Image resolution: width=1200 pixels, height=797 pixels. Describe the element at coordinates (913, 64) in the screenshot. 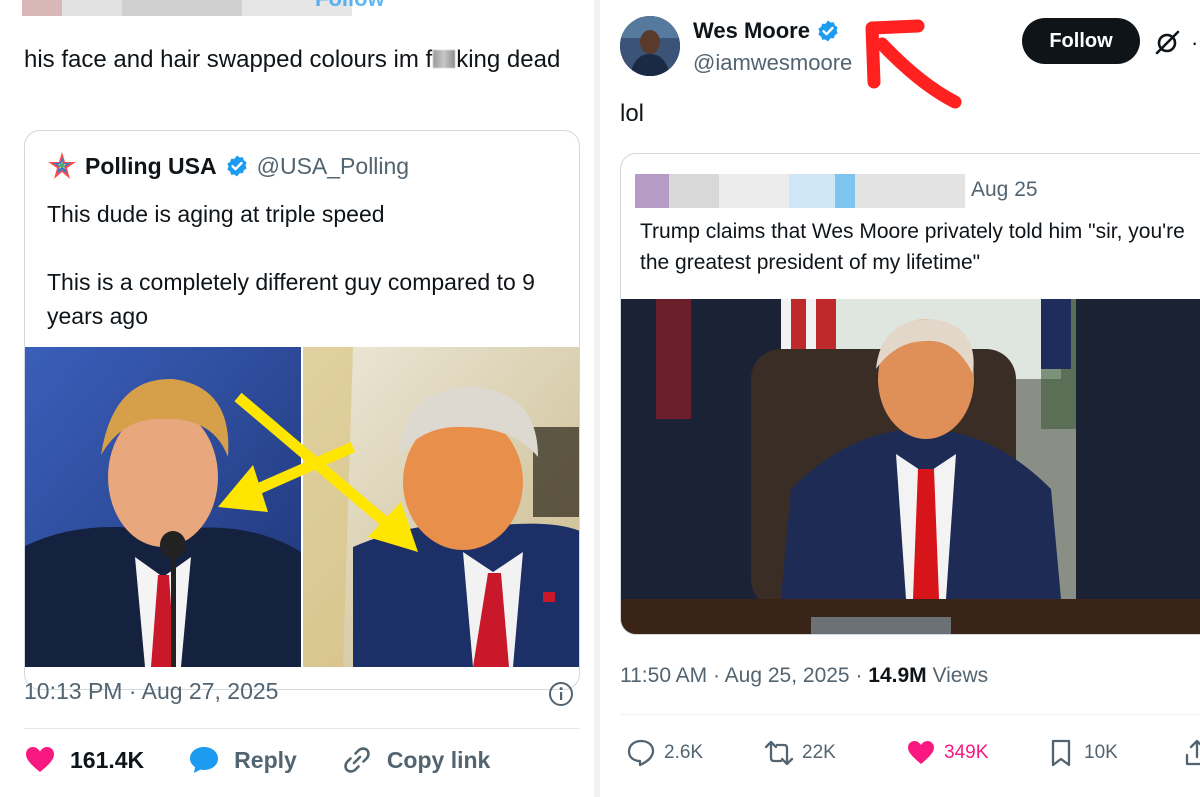

I see `red-annotation-arrow` at that location.